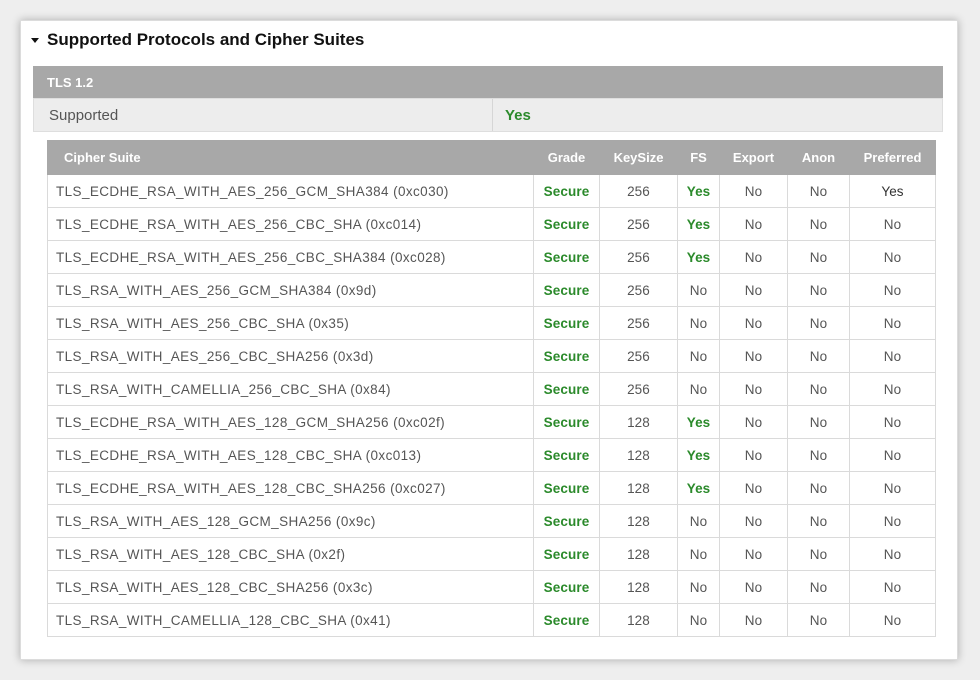 The width and height of the screenshot is (980, 680). What do you see at coordinates (488, 82) in the screenshot?
I see `protocol-header: TLS 1.2` at bounding box center [488, 82].